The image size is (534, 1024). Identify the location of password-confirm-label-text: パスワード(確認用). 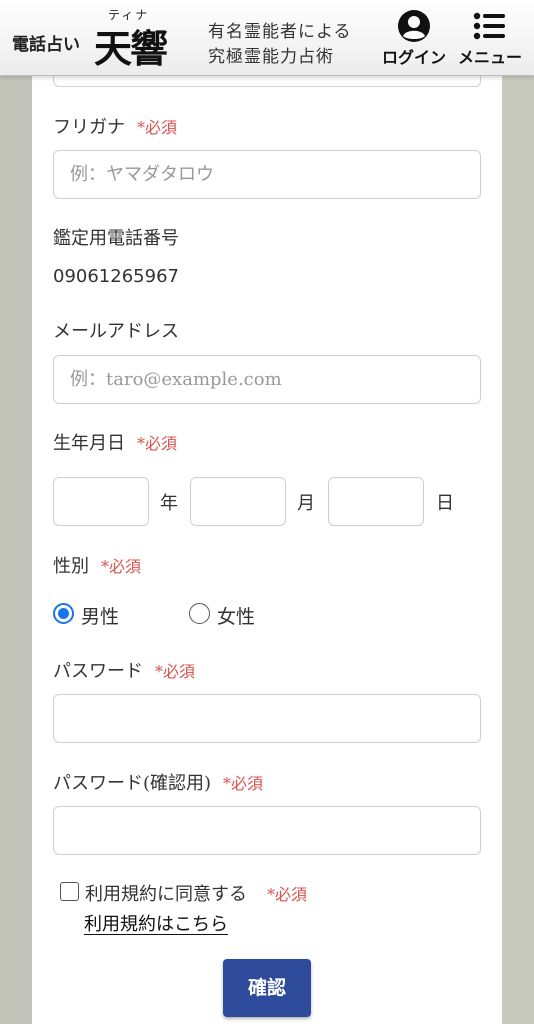
(132, 783).